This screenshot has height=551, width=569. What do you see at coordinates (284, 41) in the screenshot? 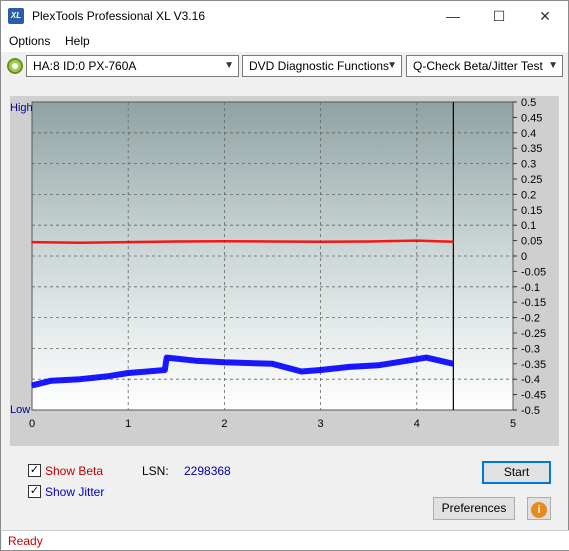
I see `menu-bar: Options Help` at bounding box center [284, 41].